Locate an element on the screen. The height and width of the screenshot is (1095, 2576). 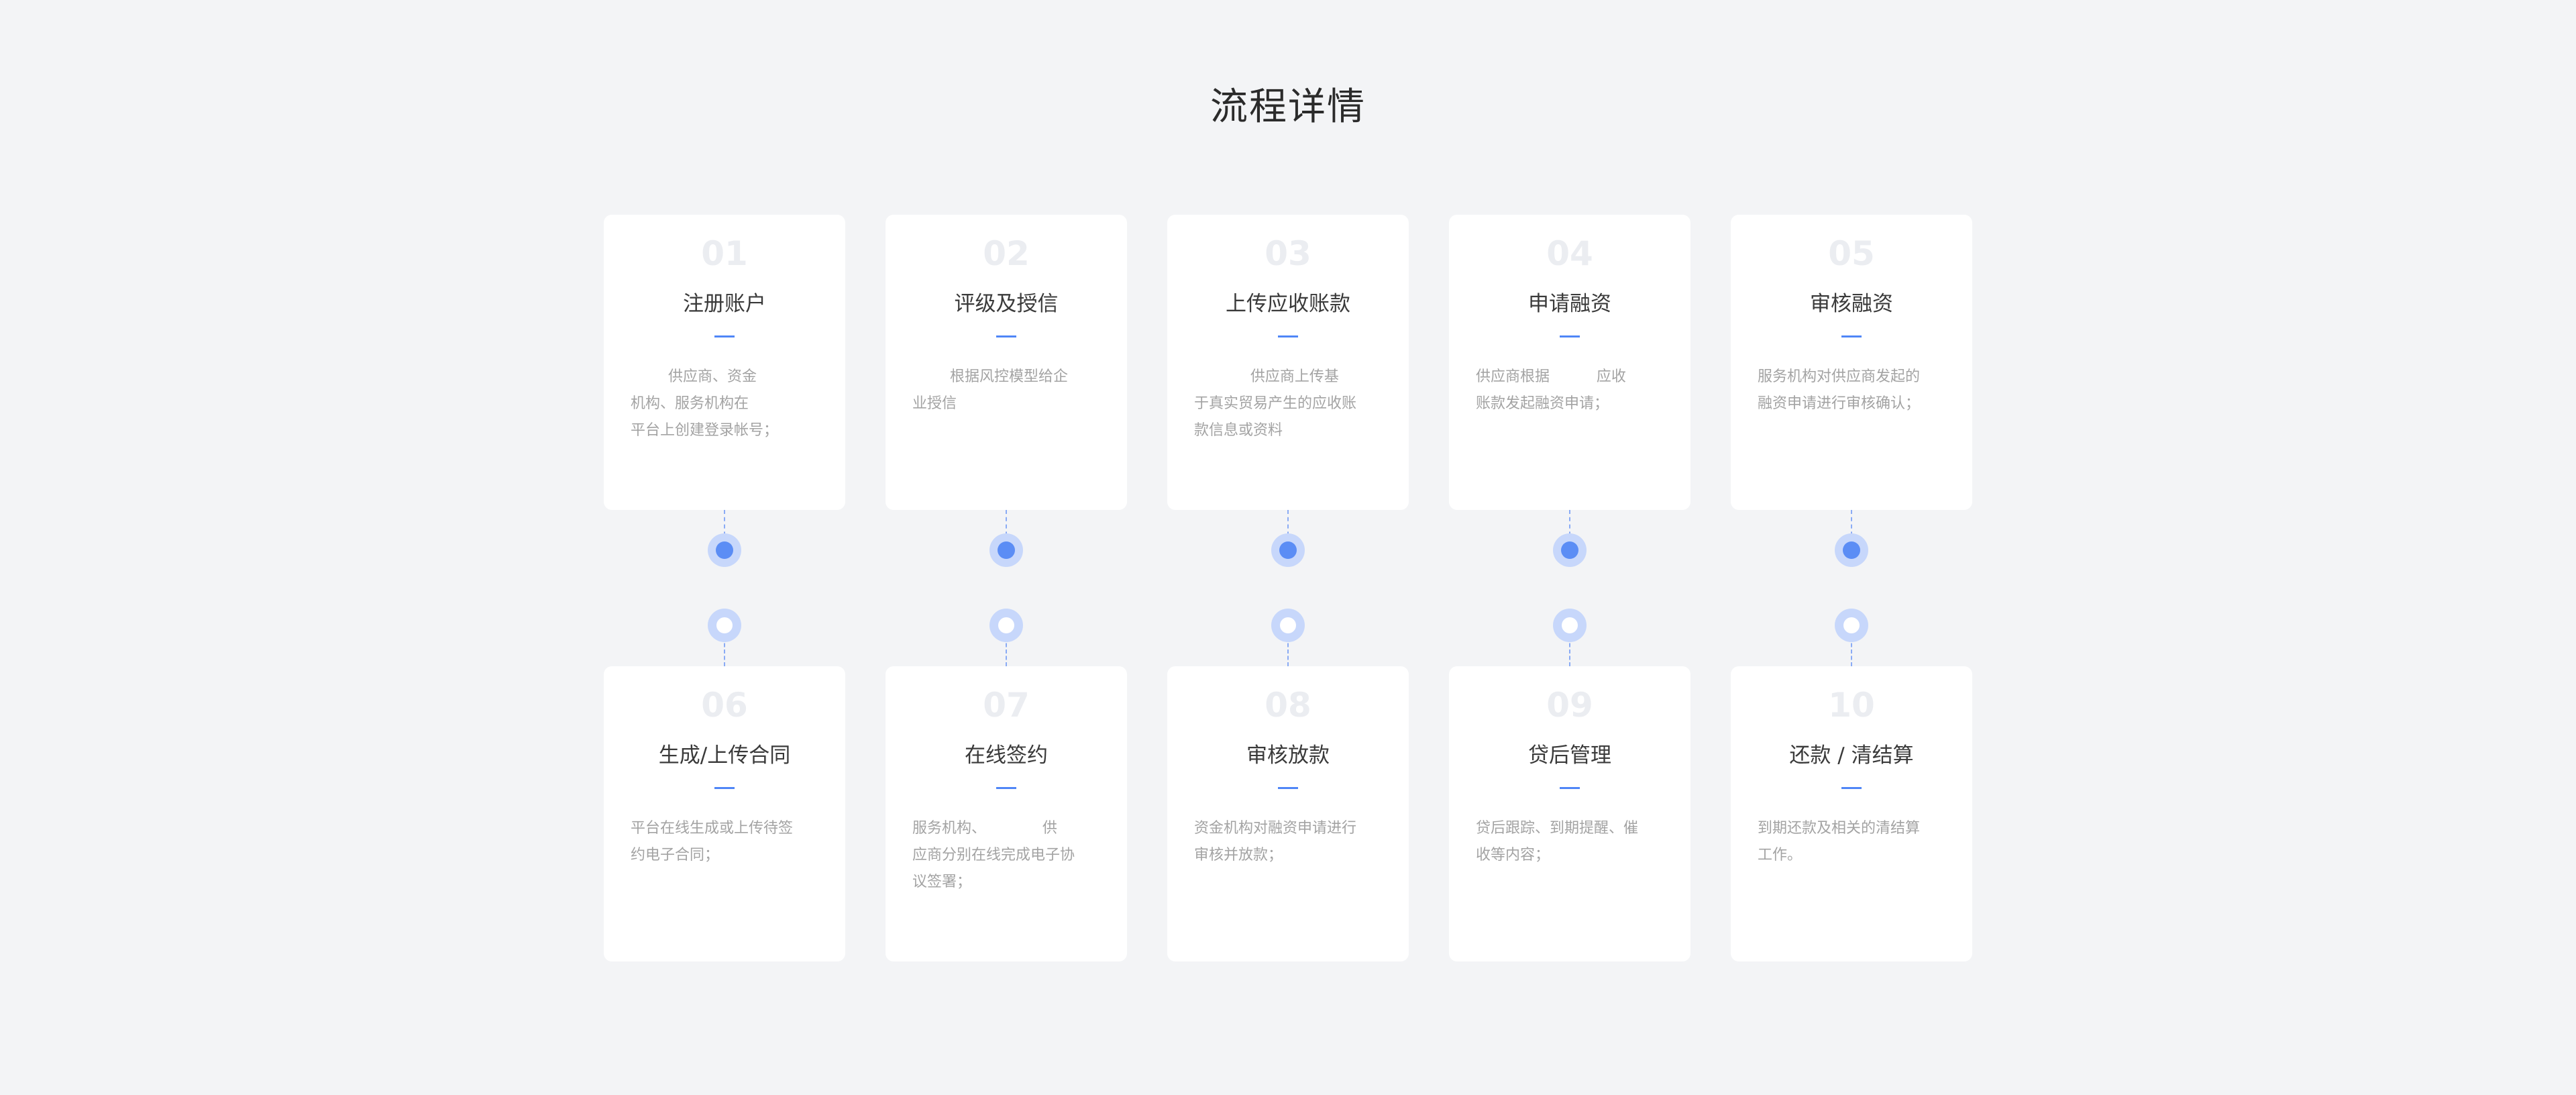
step-card-04: 04 申请融资 供应商根据 应收 账款发起融资申请； is located at coordinates (1569, 362).